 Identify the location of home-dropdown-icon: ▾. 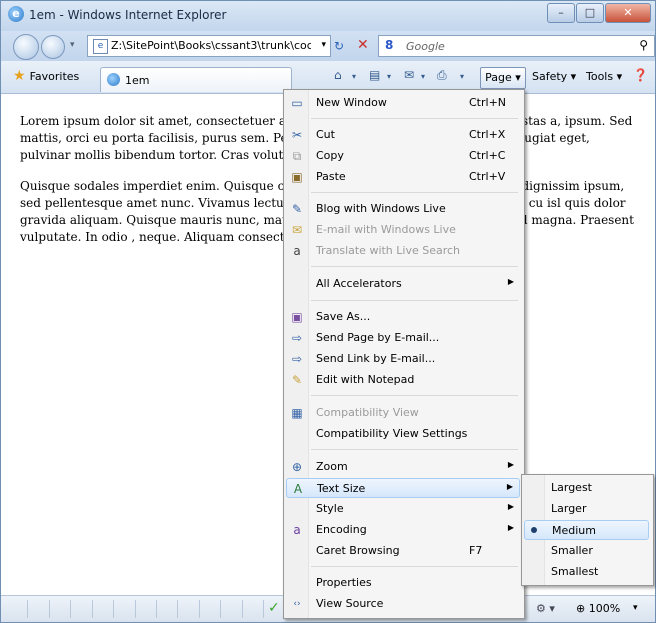
(354, 76).